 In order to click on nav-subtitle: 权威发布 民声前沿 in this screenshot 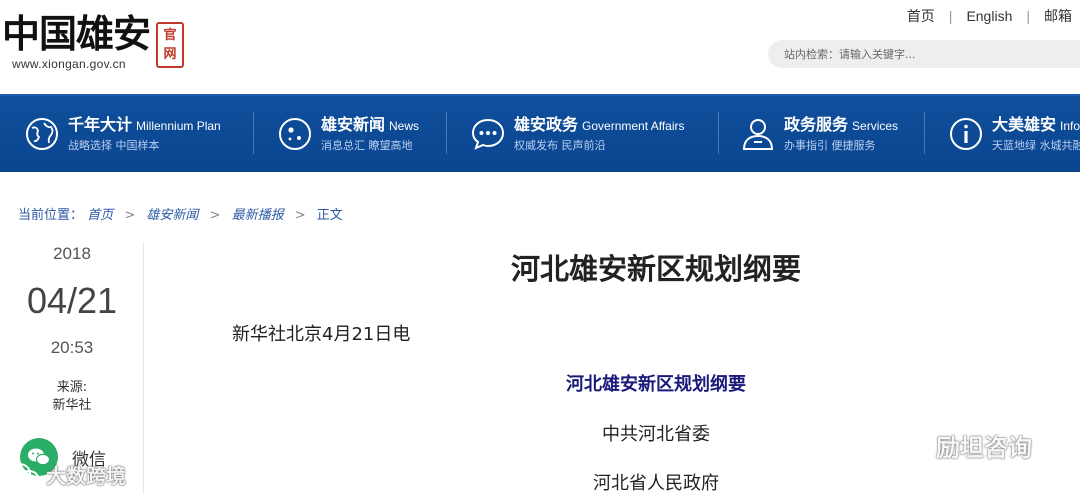, I will do `click(560, 145)`.